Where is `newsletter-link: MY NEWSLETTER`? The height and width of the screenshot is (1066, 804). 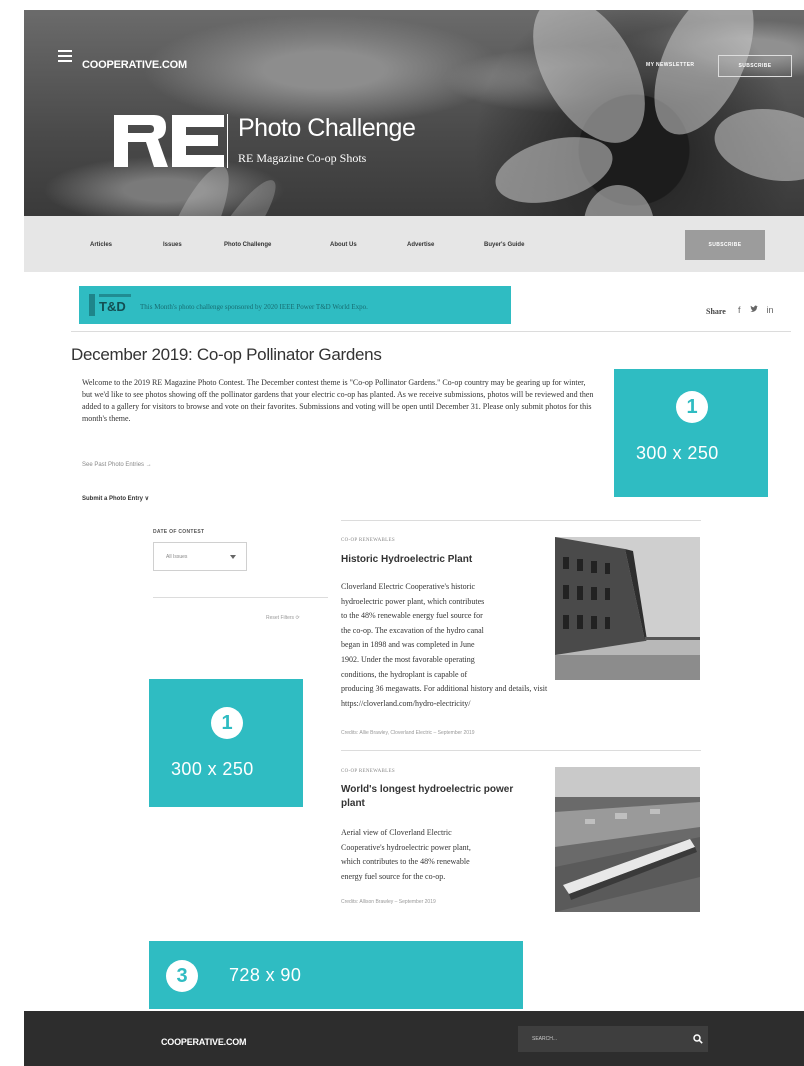 newsletter-link: MY NEWSLETTER is located at coordinates (670, 65).